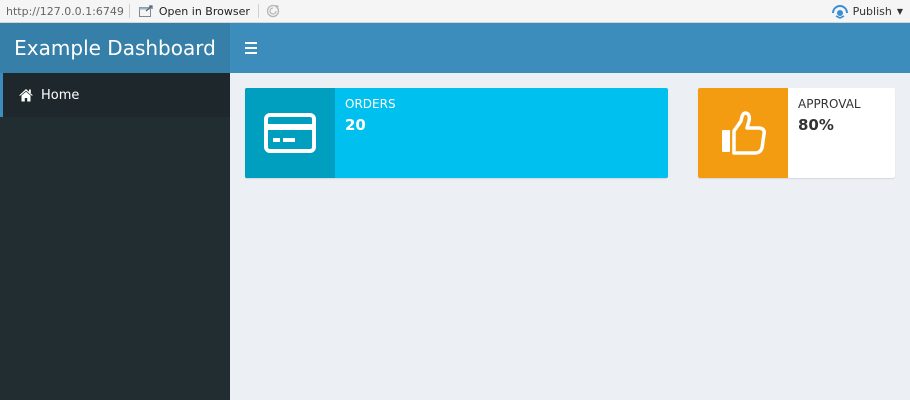 This screenshot has width=910, height=400. I want to click on thumbs-up-icon, so click(744, 133).